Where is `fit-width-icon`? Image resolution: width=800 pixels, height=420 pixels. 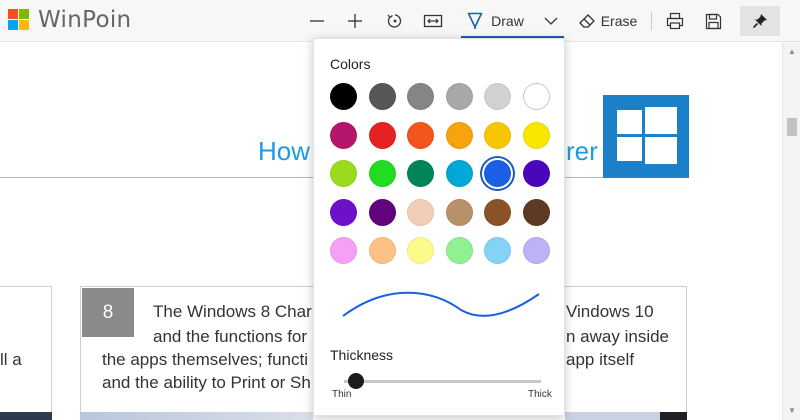 fit-width-icon is located at coordinates (433, 21).